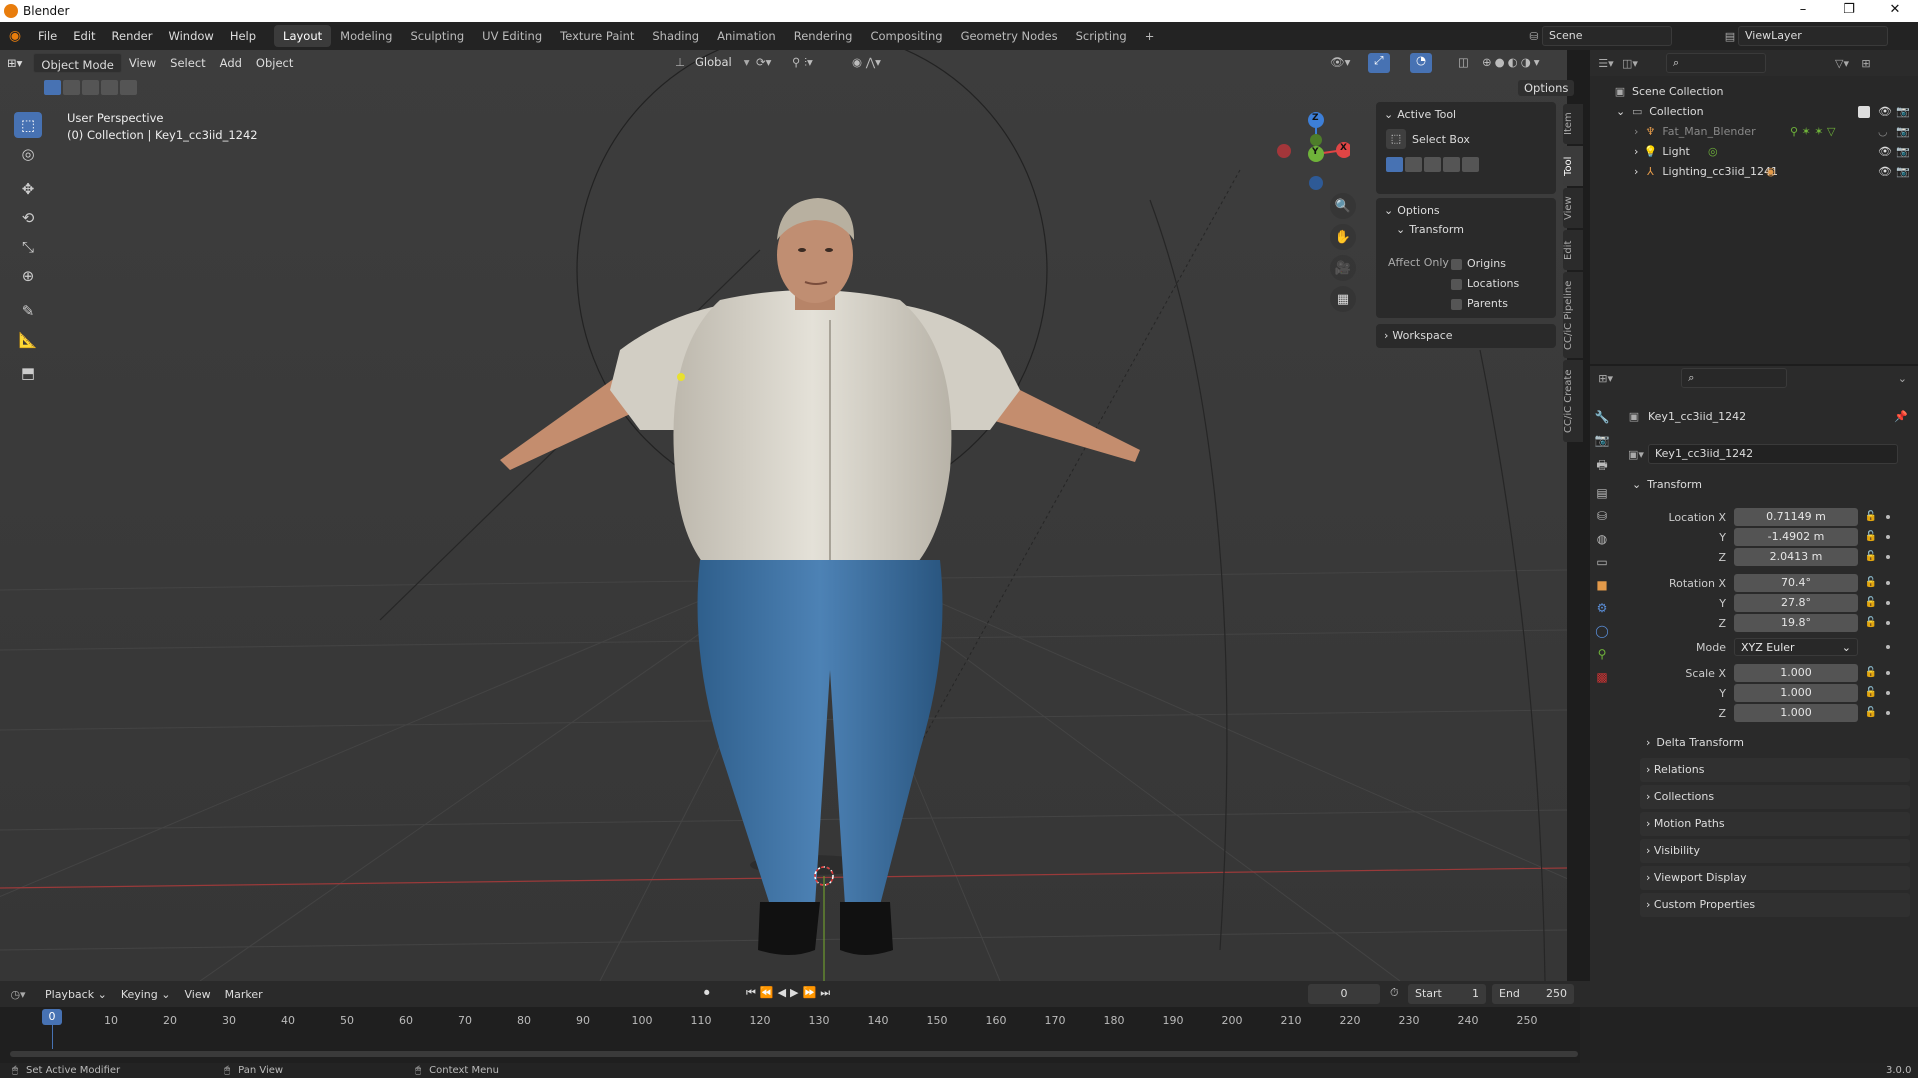 This screenshot has height=1078, width=1918. I want to click on pin-icon: 📌, so click(1901, 416).